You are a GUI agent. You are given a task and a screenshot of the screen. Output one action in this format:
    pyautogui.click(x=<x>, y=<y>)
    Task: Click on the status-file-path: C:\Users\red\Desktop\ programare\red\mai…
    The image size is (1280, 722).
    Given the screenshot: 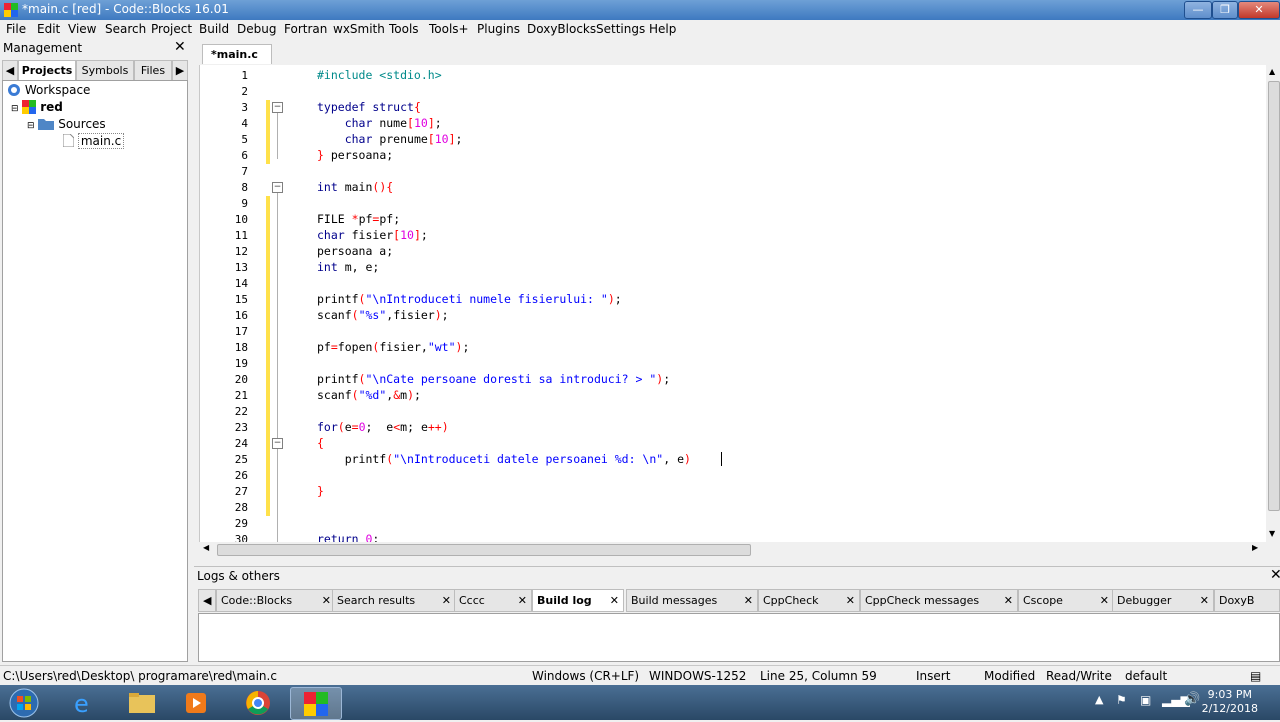 What is the action you would take?
    pyautogui.click(x=140, y=676)
    